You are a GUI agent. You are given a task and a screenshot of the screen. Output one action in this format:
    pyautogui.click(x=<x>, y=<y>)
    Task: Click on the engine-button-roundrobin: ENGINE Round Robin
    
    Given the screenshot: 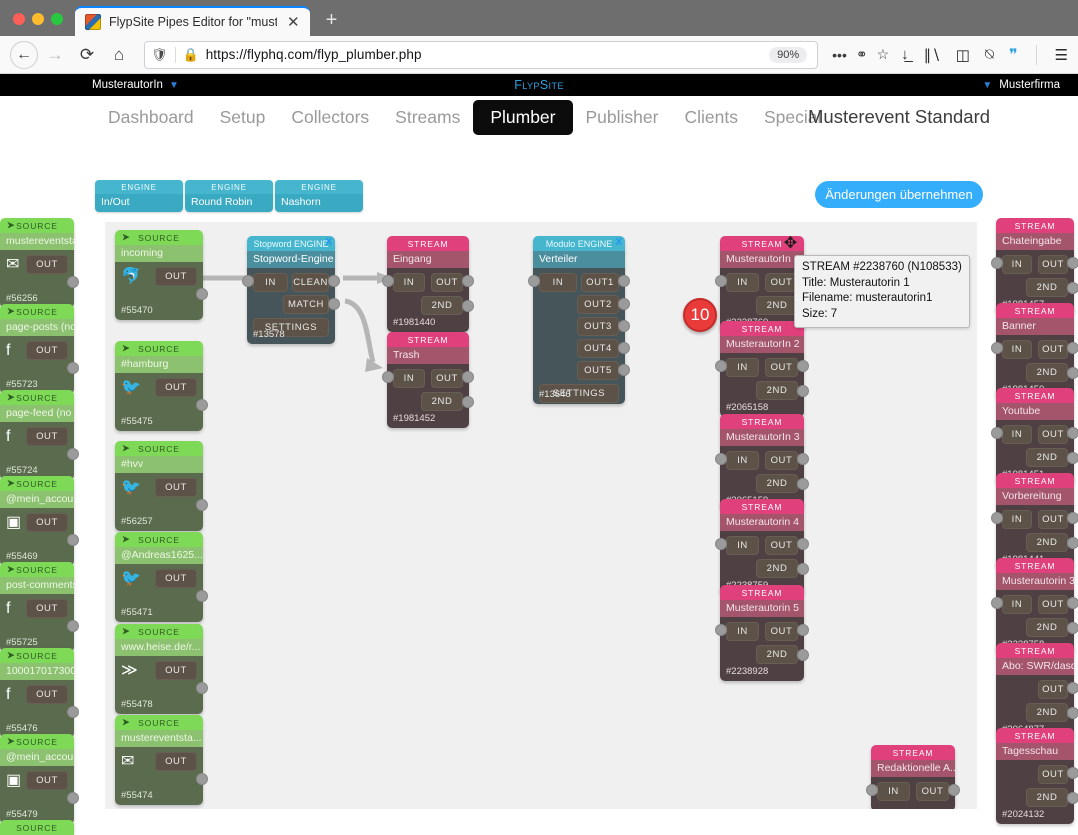 What is the action you would take?
    pyautogui.click(x=229, y=196)
    